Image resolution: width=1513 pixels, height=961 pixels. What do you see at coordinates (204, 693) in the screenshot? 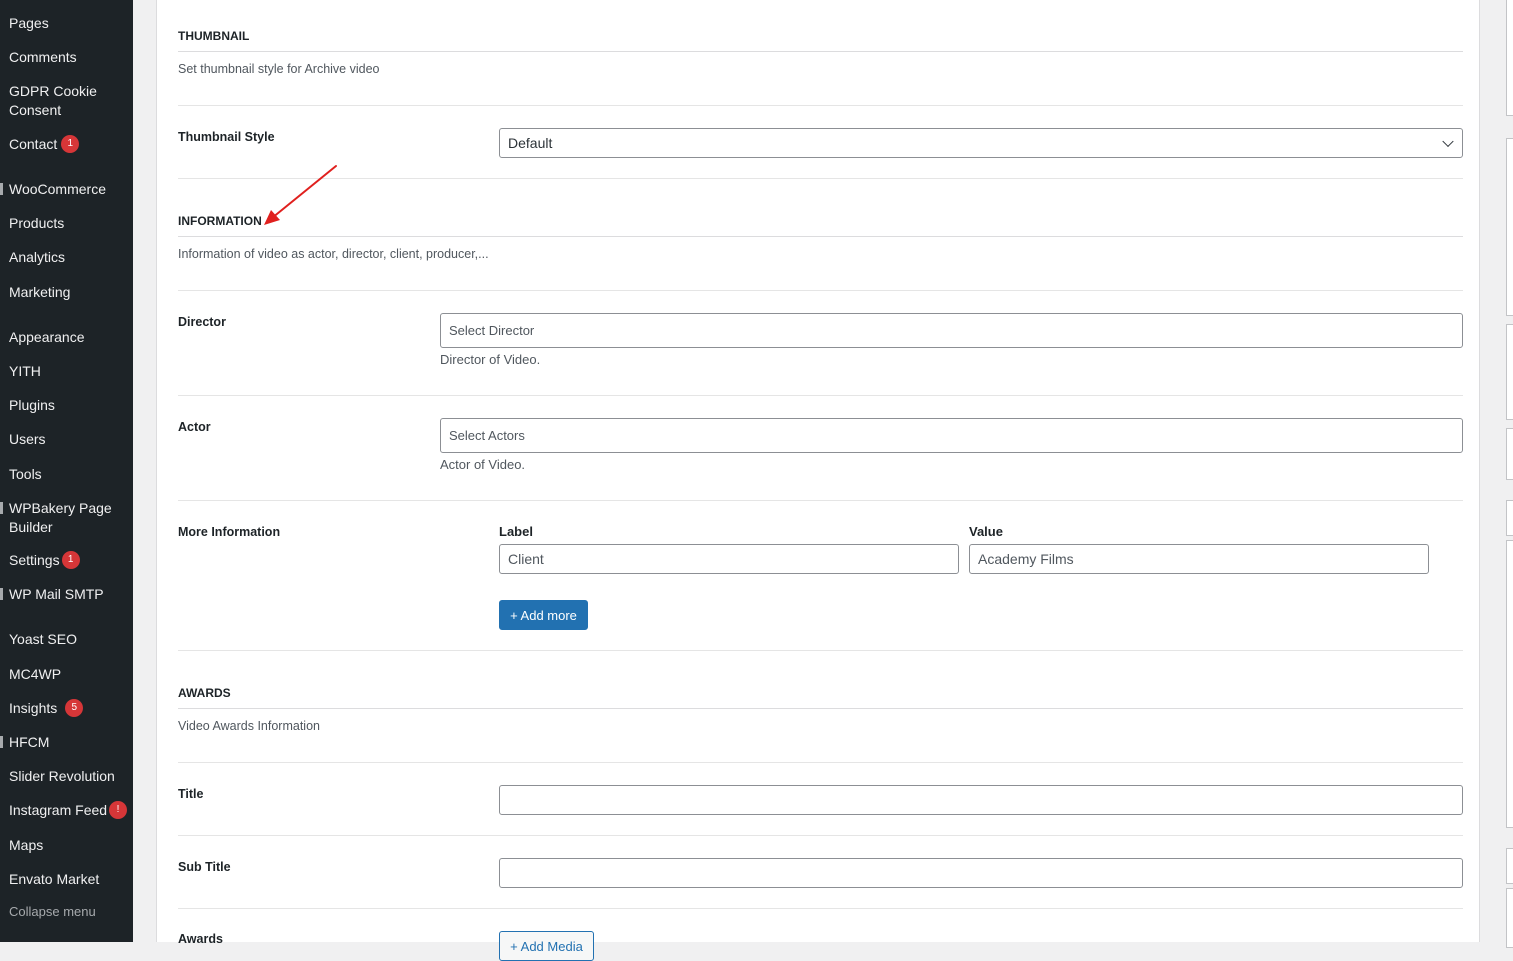
I see `section-heading-awards: AWARDS` at bounding box center [204, 693].